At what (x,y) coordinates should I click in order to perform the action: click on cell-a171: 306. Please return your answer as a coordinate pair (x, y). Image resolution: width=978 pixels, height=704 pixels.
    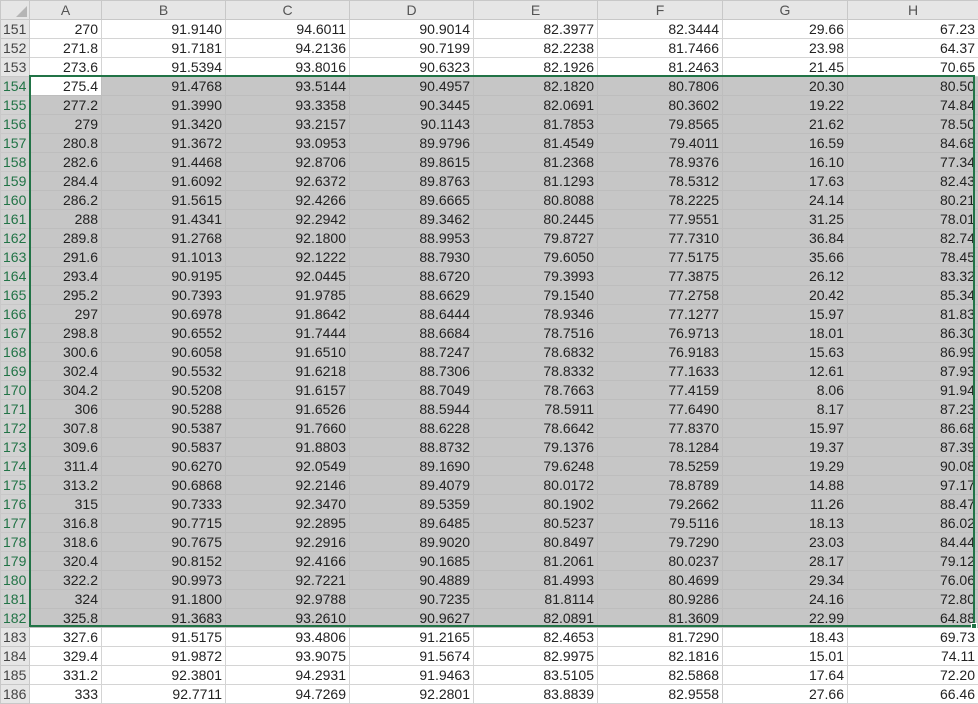
    Looking at the image, I should click on (65, 409).